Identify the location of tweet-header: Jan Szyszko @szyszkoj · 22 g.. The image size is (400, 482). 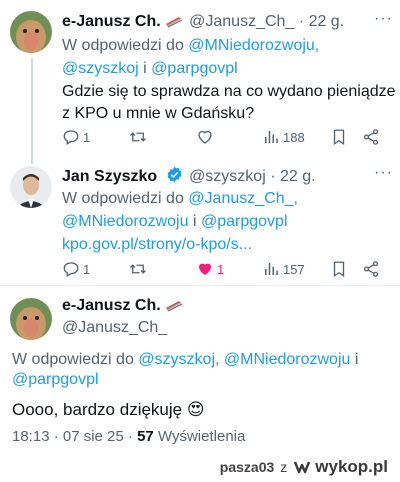
(189, 177).